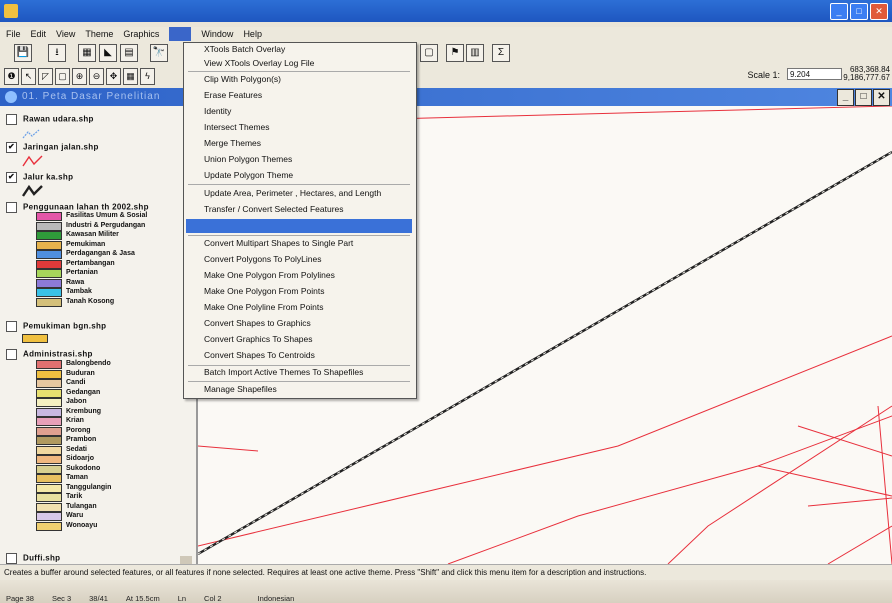  What do you see at coordinates (264, 291) in the screenshot?
I see `menu-item-polygon-from-points: Make One Polygon From Points` at bounding box center [264, 291].